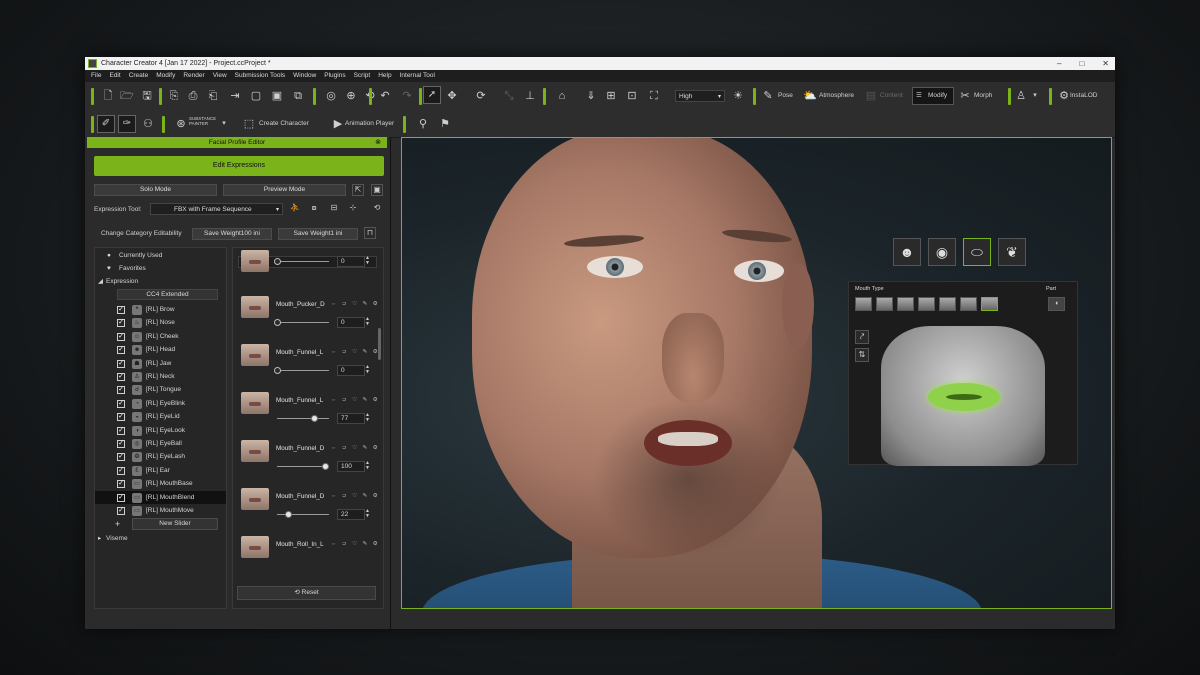 This screenshot has height=675, width=1200. What do you see at coordinates (351, 418) in the screenshot?
I see `slider-value-input: 77` at bounding box center [351, 418].